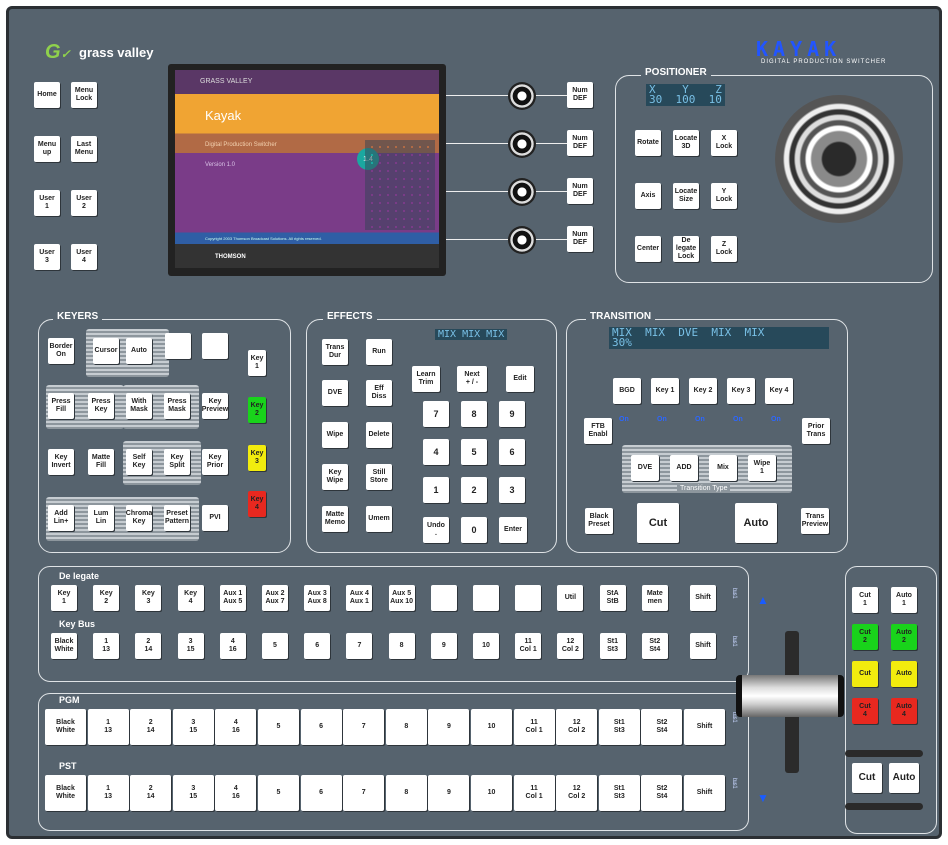 Image resolution: width=948 pixels, height=845 pixels. What do you see at coordinates (619, 727) in the screenshot?
I see `pgm-button: St1 St3` at bounding box center [619, 727].